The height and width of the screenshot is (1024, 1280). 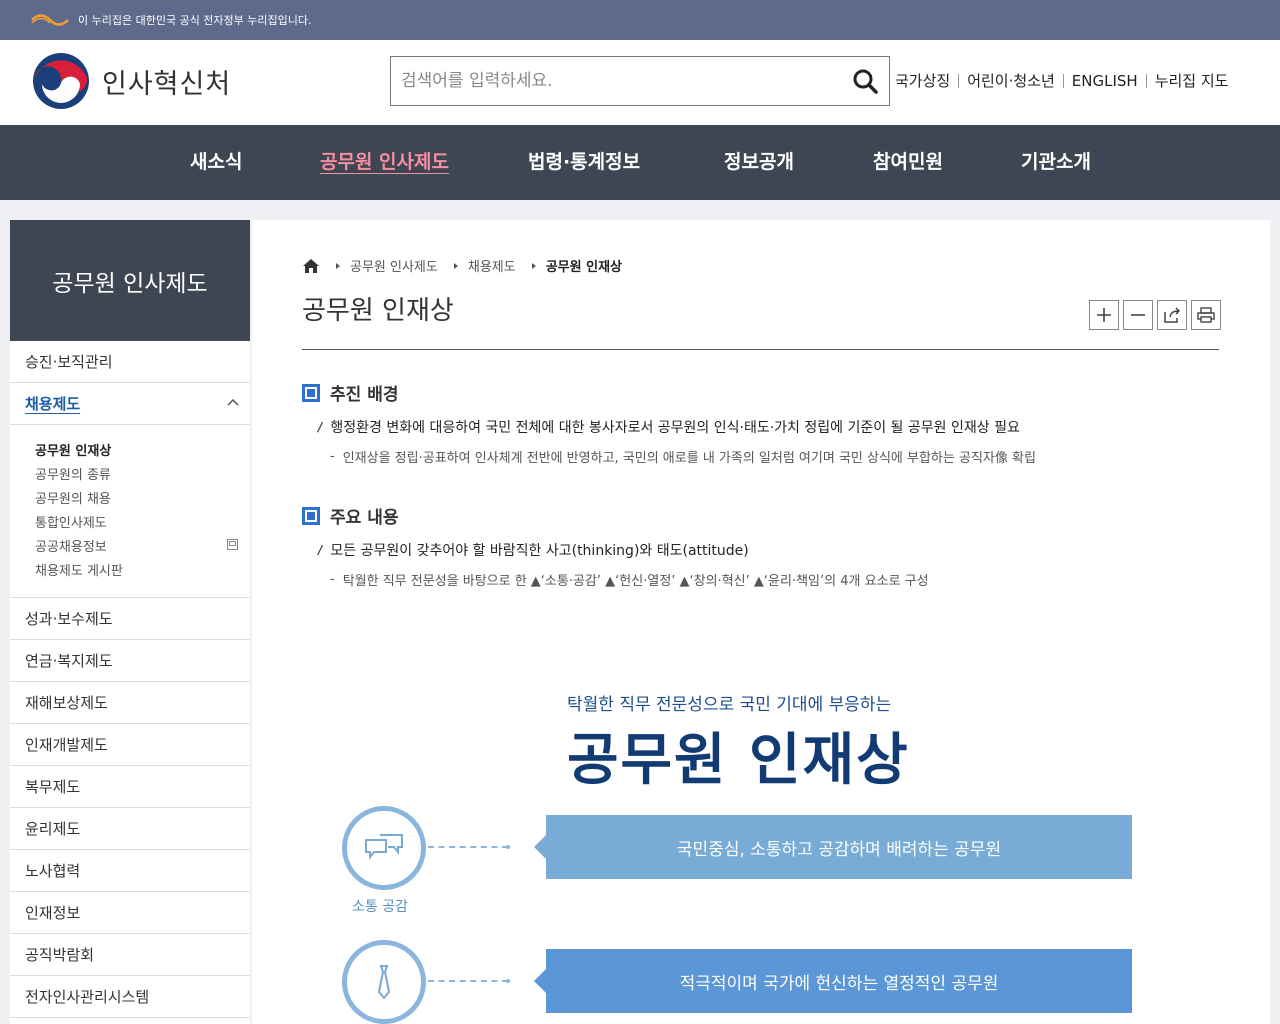 I want to click on chevron-up-icon, so click(x=233, y=403).